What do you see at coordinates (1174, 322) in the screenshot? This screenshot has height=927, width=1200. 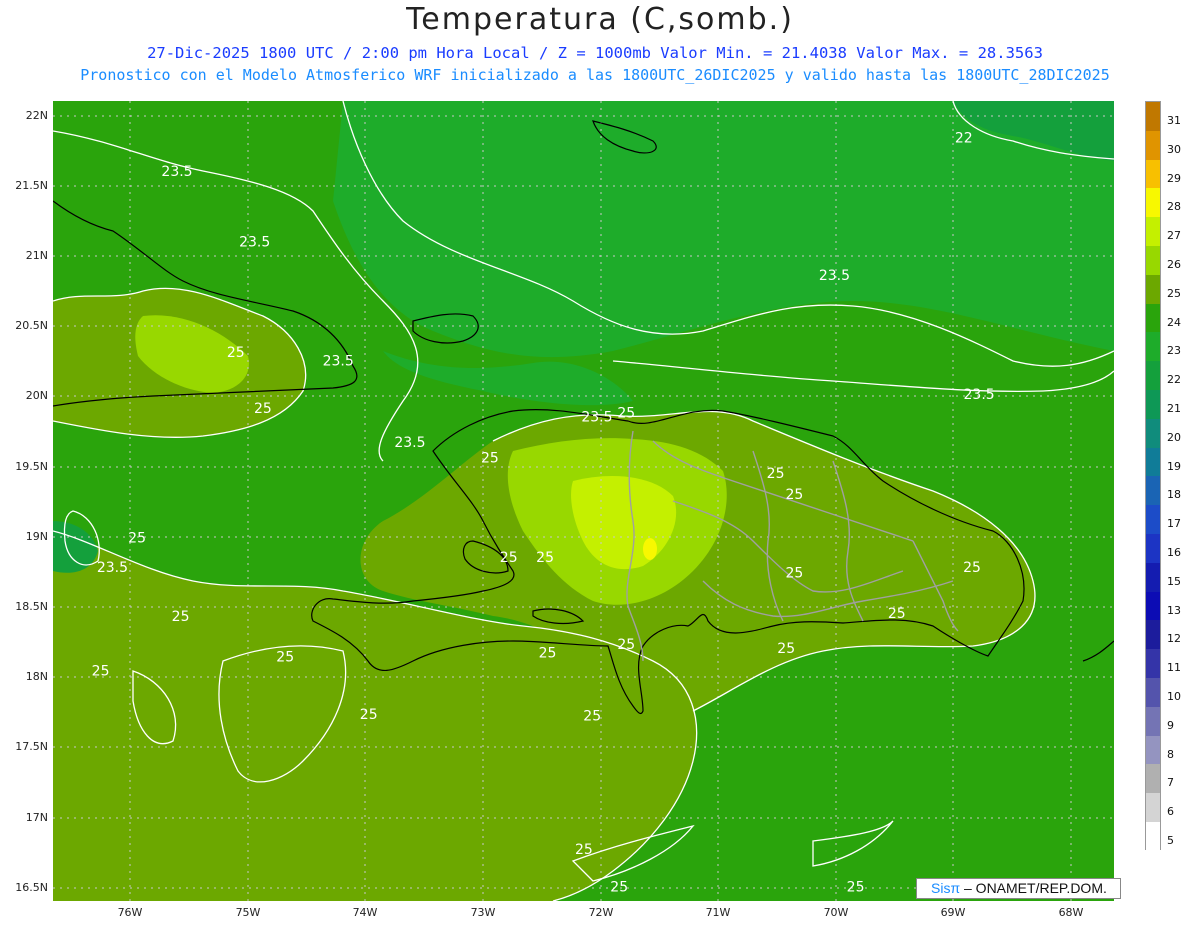 I see `color-bar-label: 24` at bounding box center [1174, 322].